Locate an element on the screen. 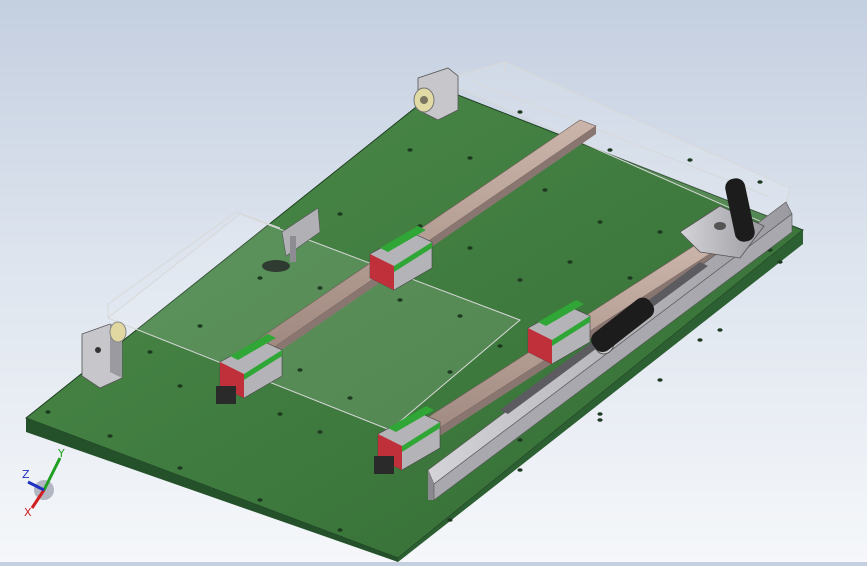 This screenshot has height=566, width=867. coordinate-triad: Y X Z is located at coordinates (52, 483).